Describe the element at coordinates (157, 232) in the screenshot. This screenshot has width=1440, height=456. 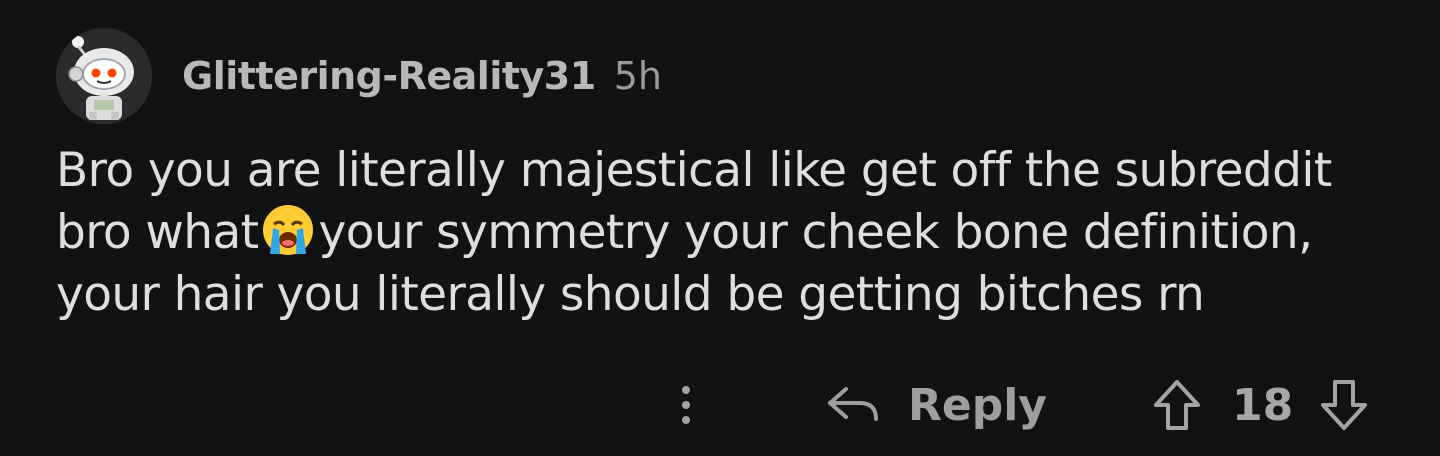
I see `comment-text-segment: bro what` at that location.